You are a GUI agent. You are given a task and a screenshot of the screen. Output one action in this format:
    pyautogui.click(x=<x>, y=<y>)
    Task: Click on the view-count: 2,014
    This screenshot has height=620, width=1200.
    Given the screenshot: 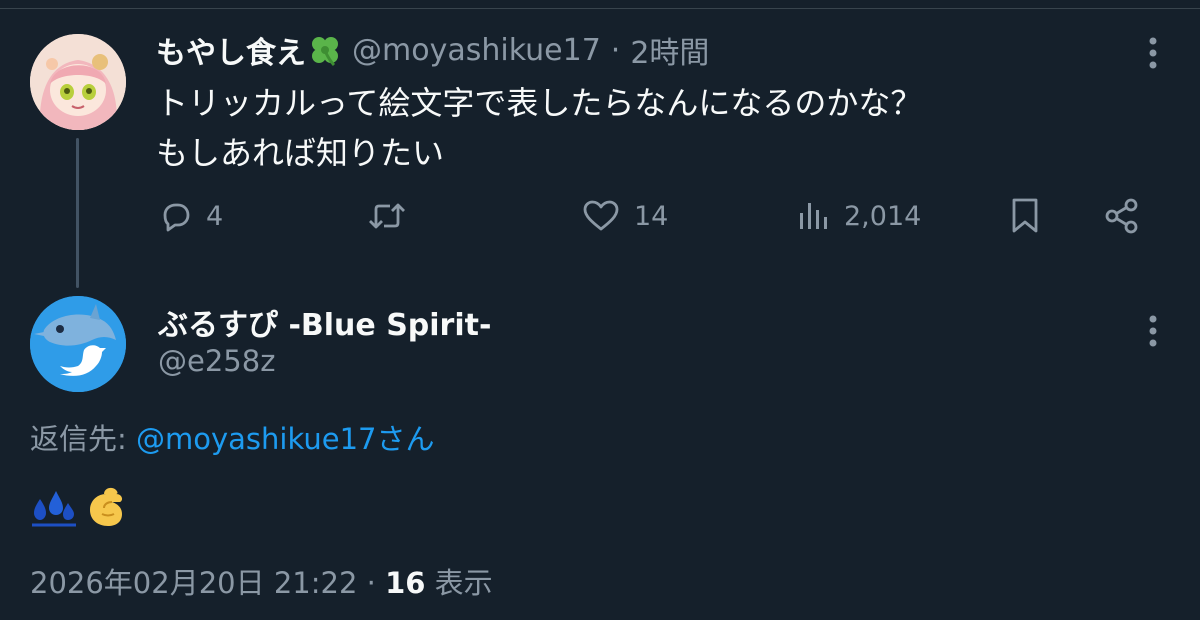 What is the action you would take?
    pyautogui.click(x=883, y=216)
    